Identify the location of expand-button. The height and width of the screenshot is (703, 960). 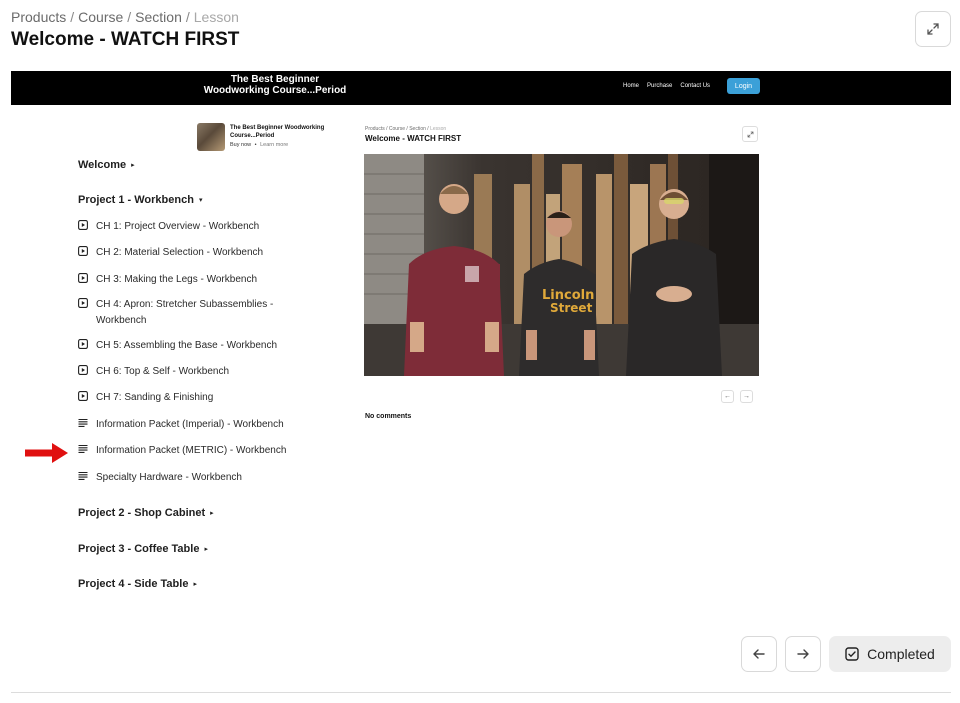
(933, 29).